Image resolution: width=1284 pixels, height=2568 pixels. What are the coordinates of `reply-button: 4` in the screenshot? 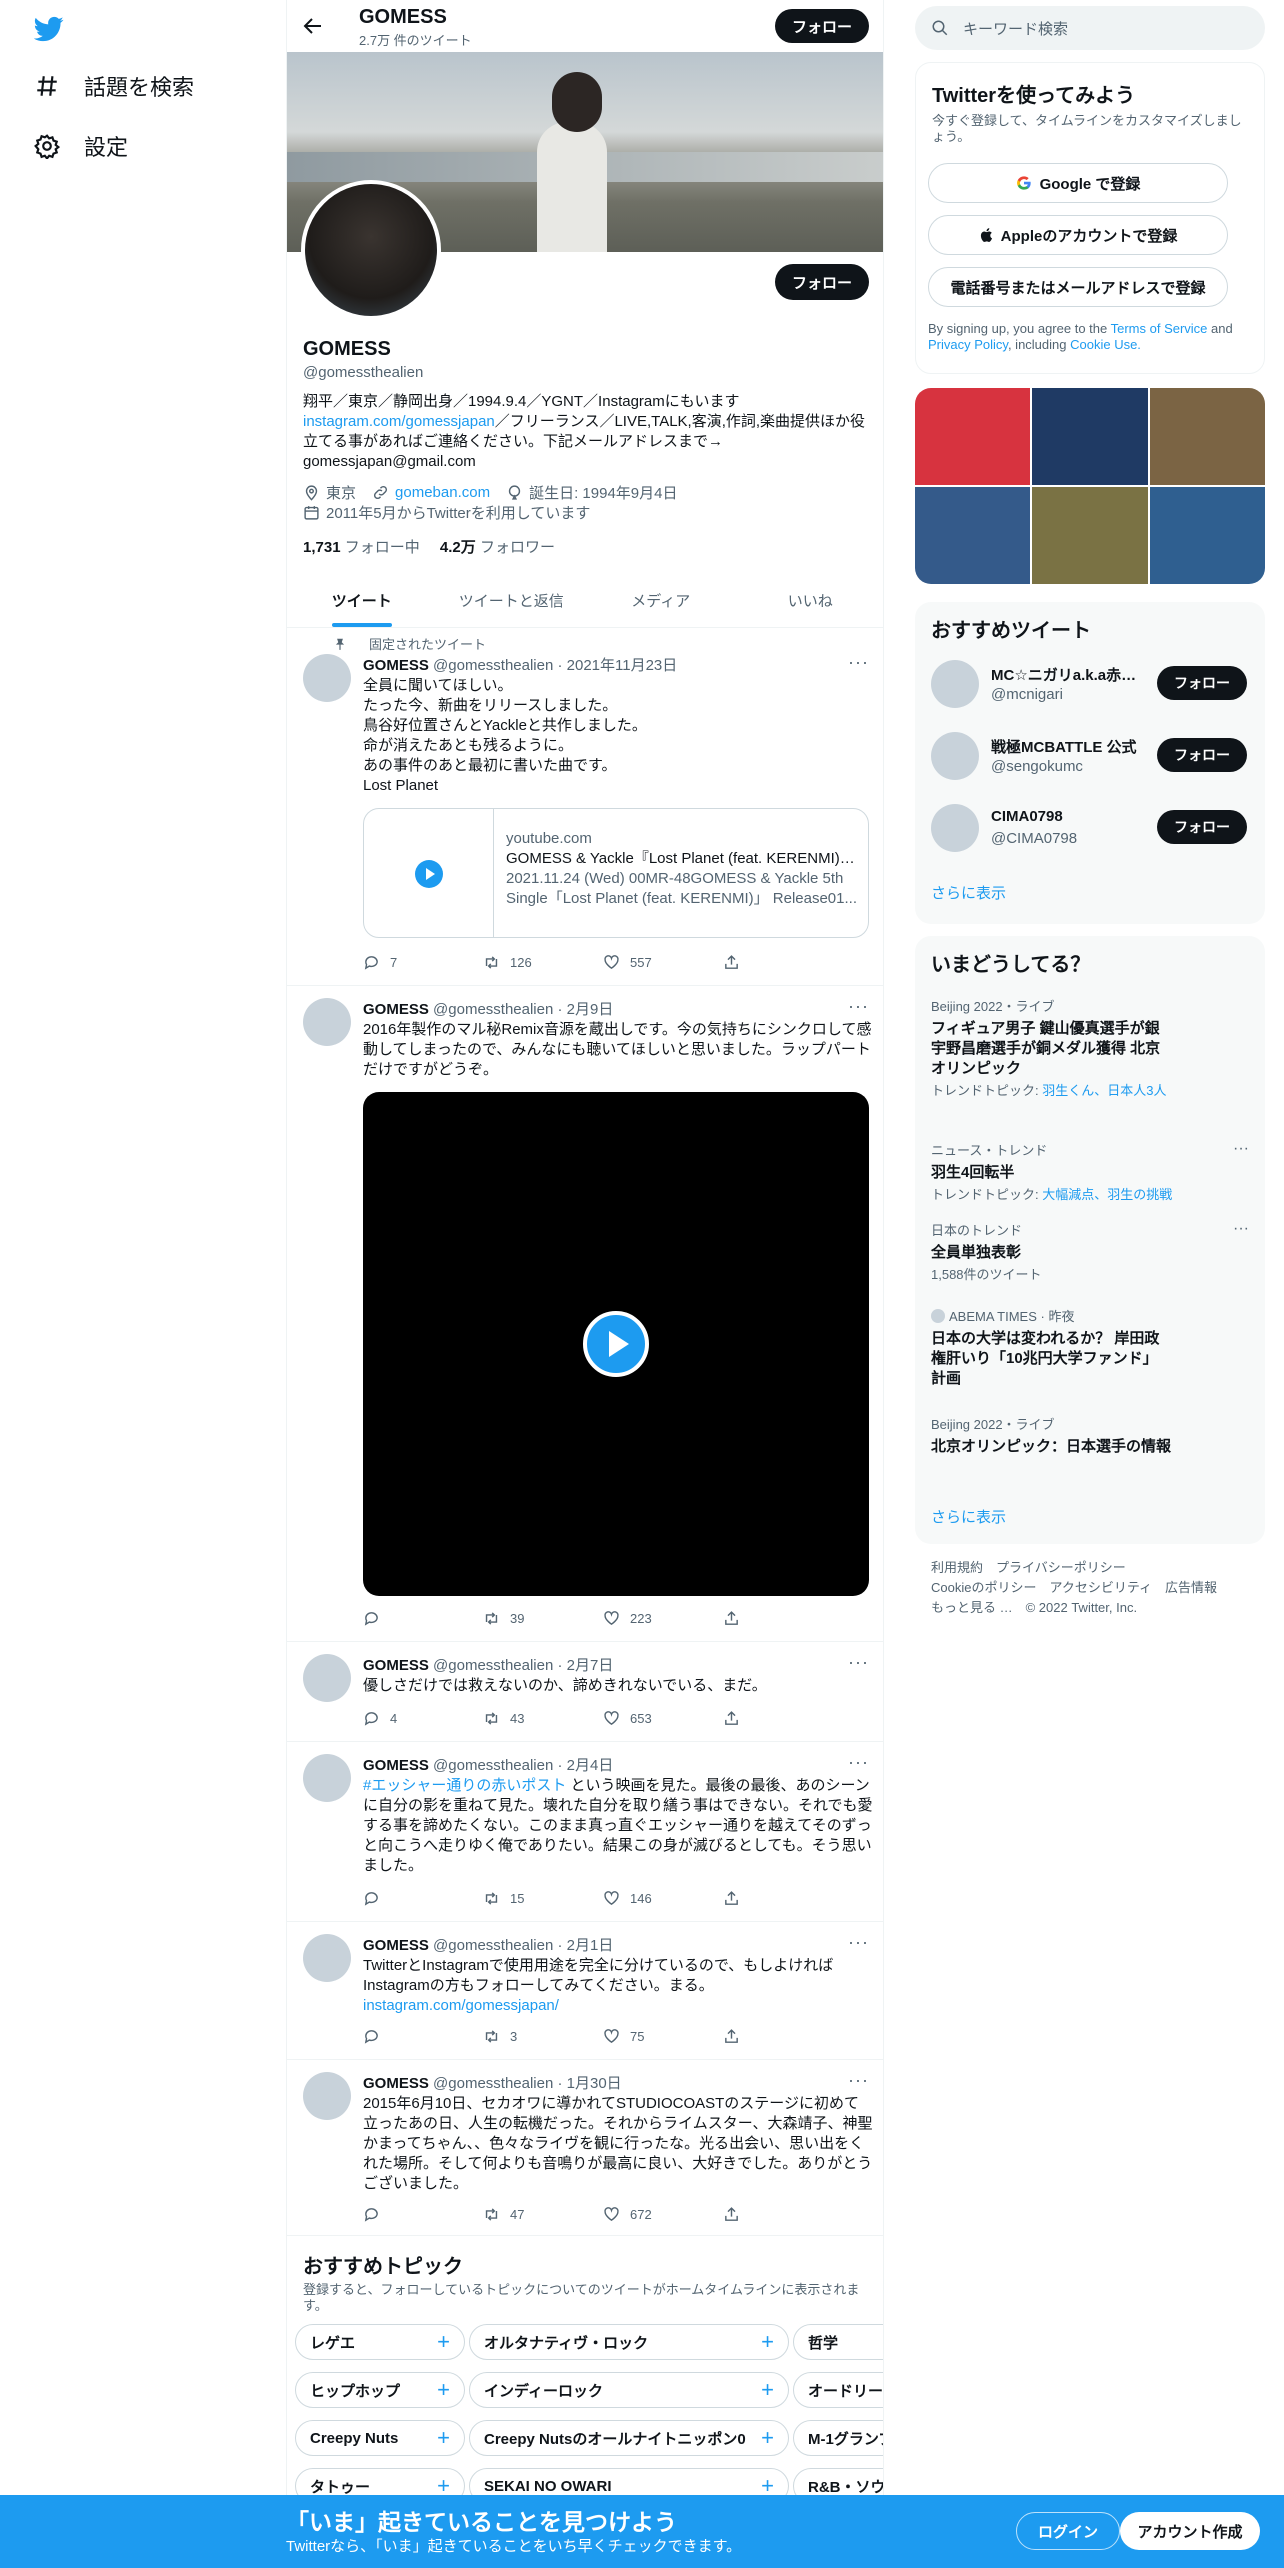 It's located at (423, 1718).